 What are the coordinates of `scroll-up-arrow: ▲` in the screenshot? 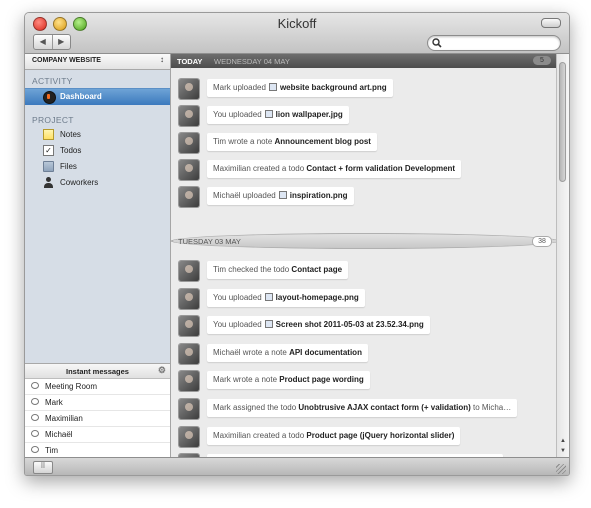 It's located at (563, 441).